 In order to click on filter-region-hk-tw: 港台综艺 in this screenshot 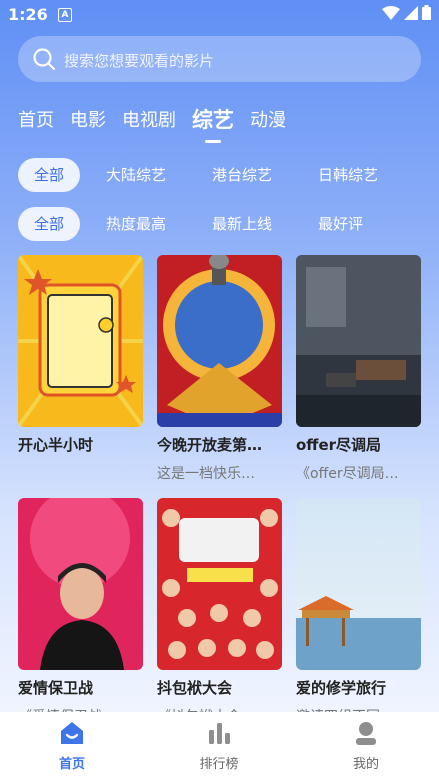, I will do `click(242, 175)`.